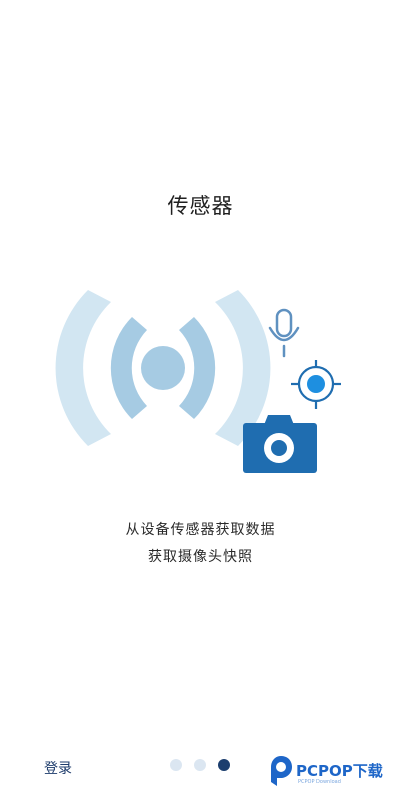 The image size is (401, 800). Describe the element at coordinates (83, 368) in the screenshot. I see `outer-left-wave` at that location.